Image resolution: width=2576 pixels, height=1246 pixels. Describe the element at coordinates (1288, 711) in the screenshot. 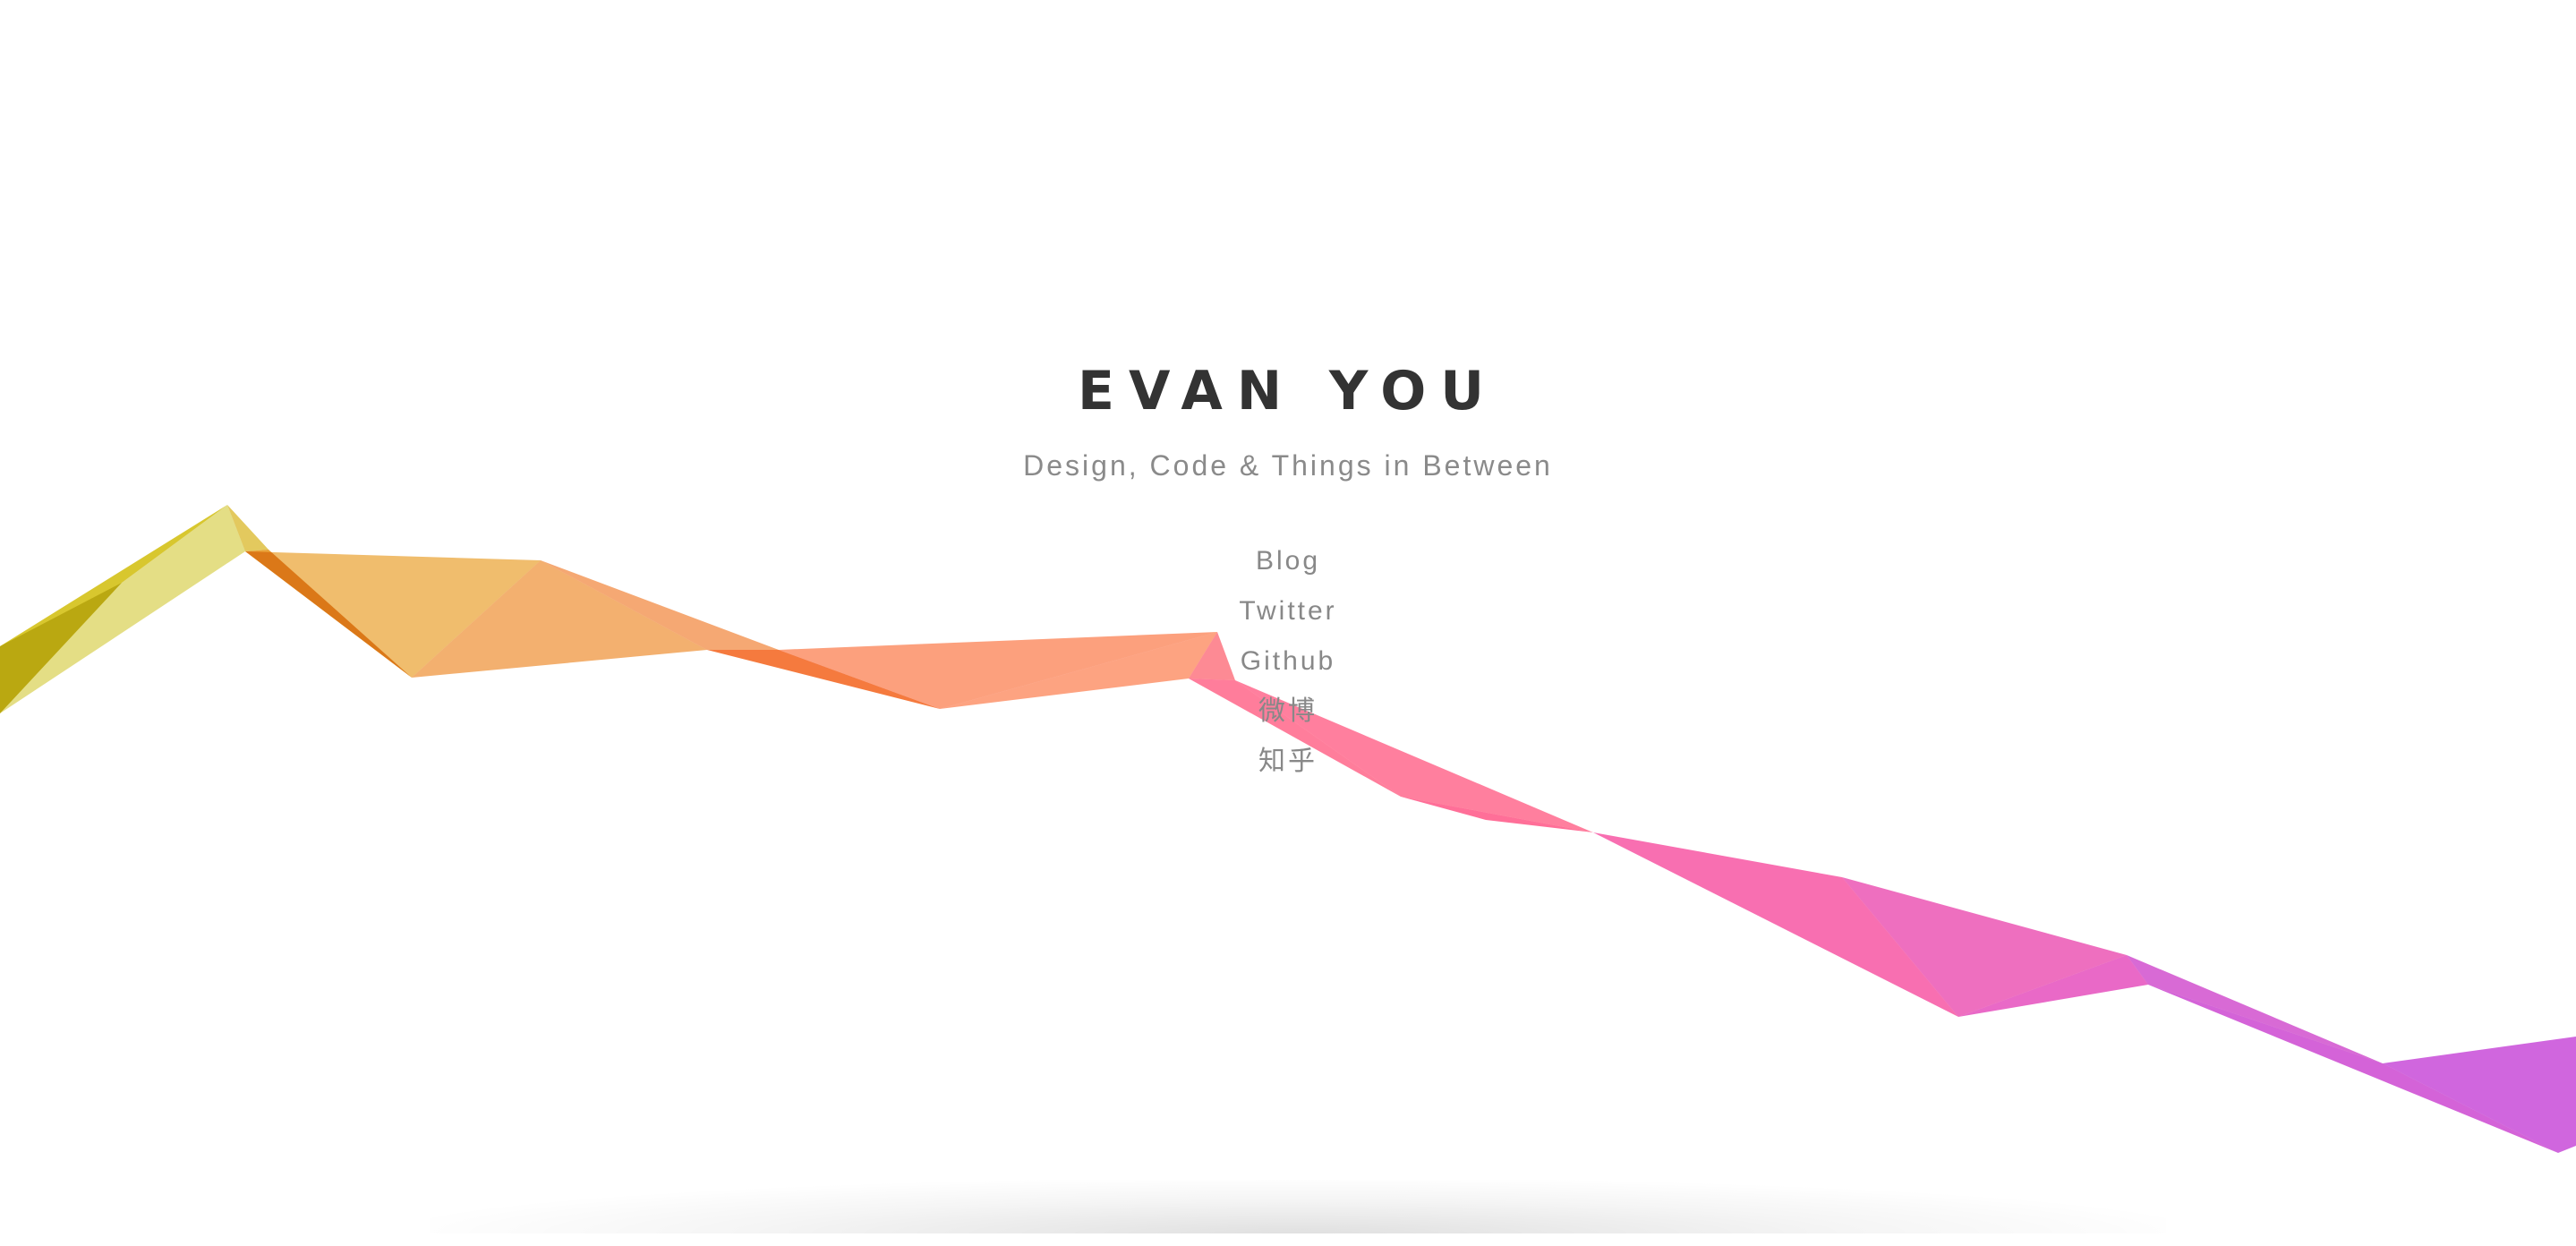

I see `weibo-link: 微博` at that location.